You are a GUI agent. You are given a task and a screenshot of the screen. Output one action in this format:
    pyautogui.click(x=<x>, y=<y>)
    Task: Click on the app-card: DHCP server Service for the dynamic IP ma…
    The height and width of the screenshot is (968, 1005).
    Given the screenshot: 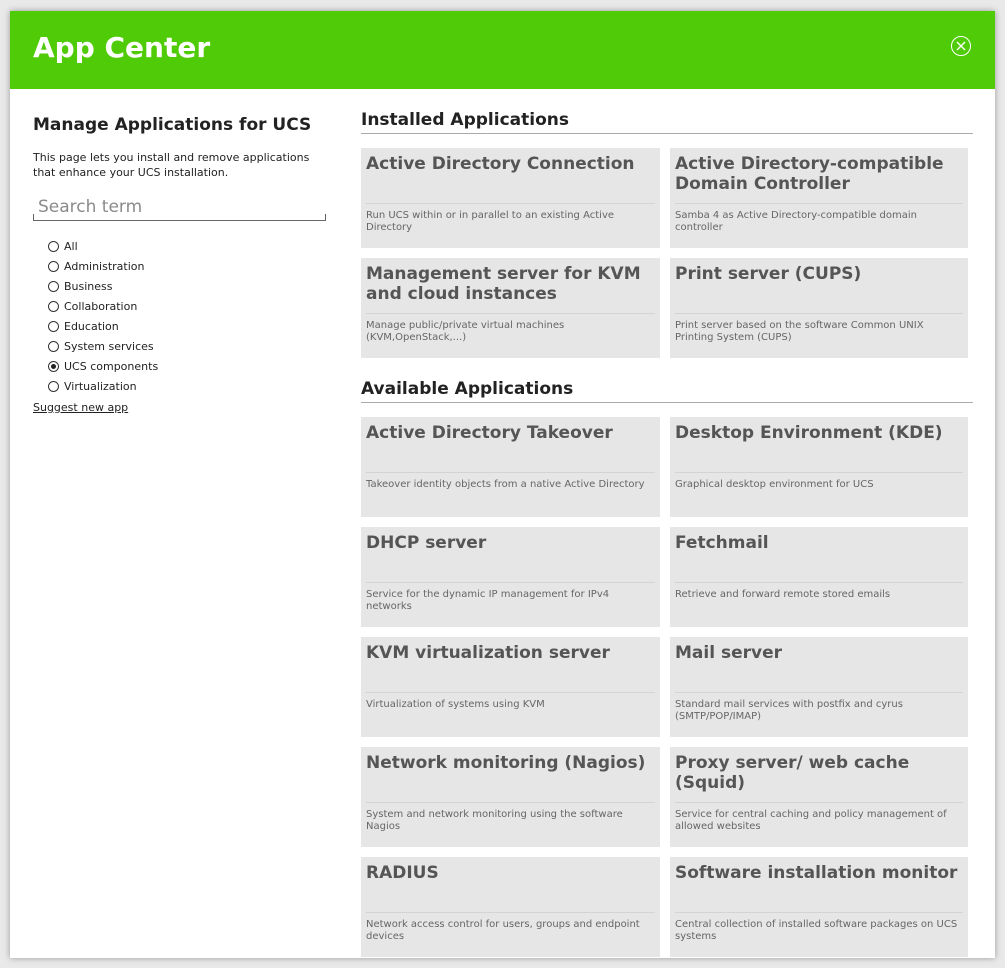 What is the action you would take?
    pyautogui.click(x=510, y=577)
    